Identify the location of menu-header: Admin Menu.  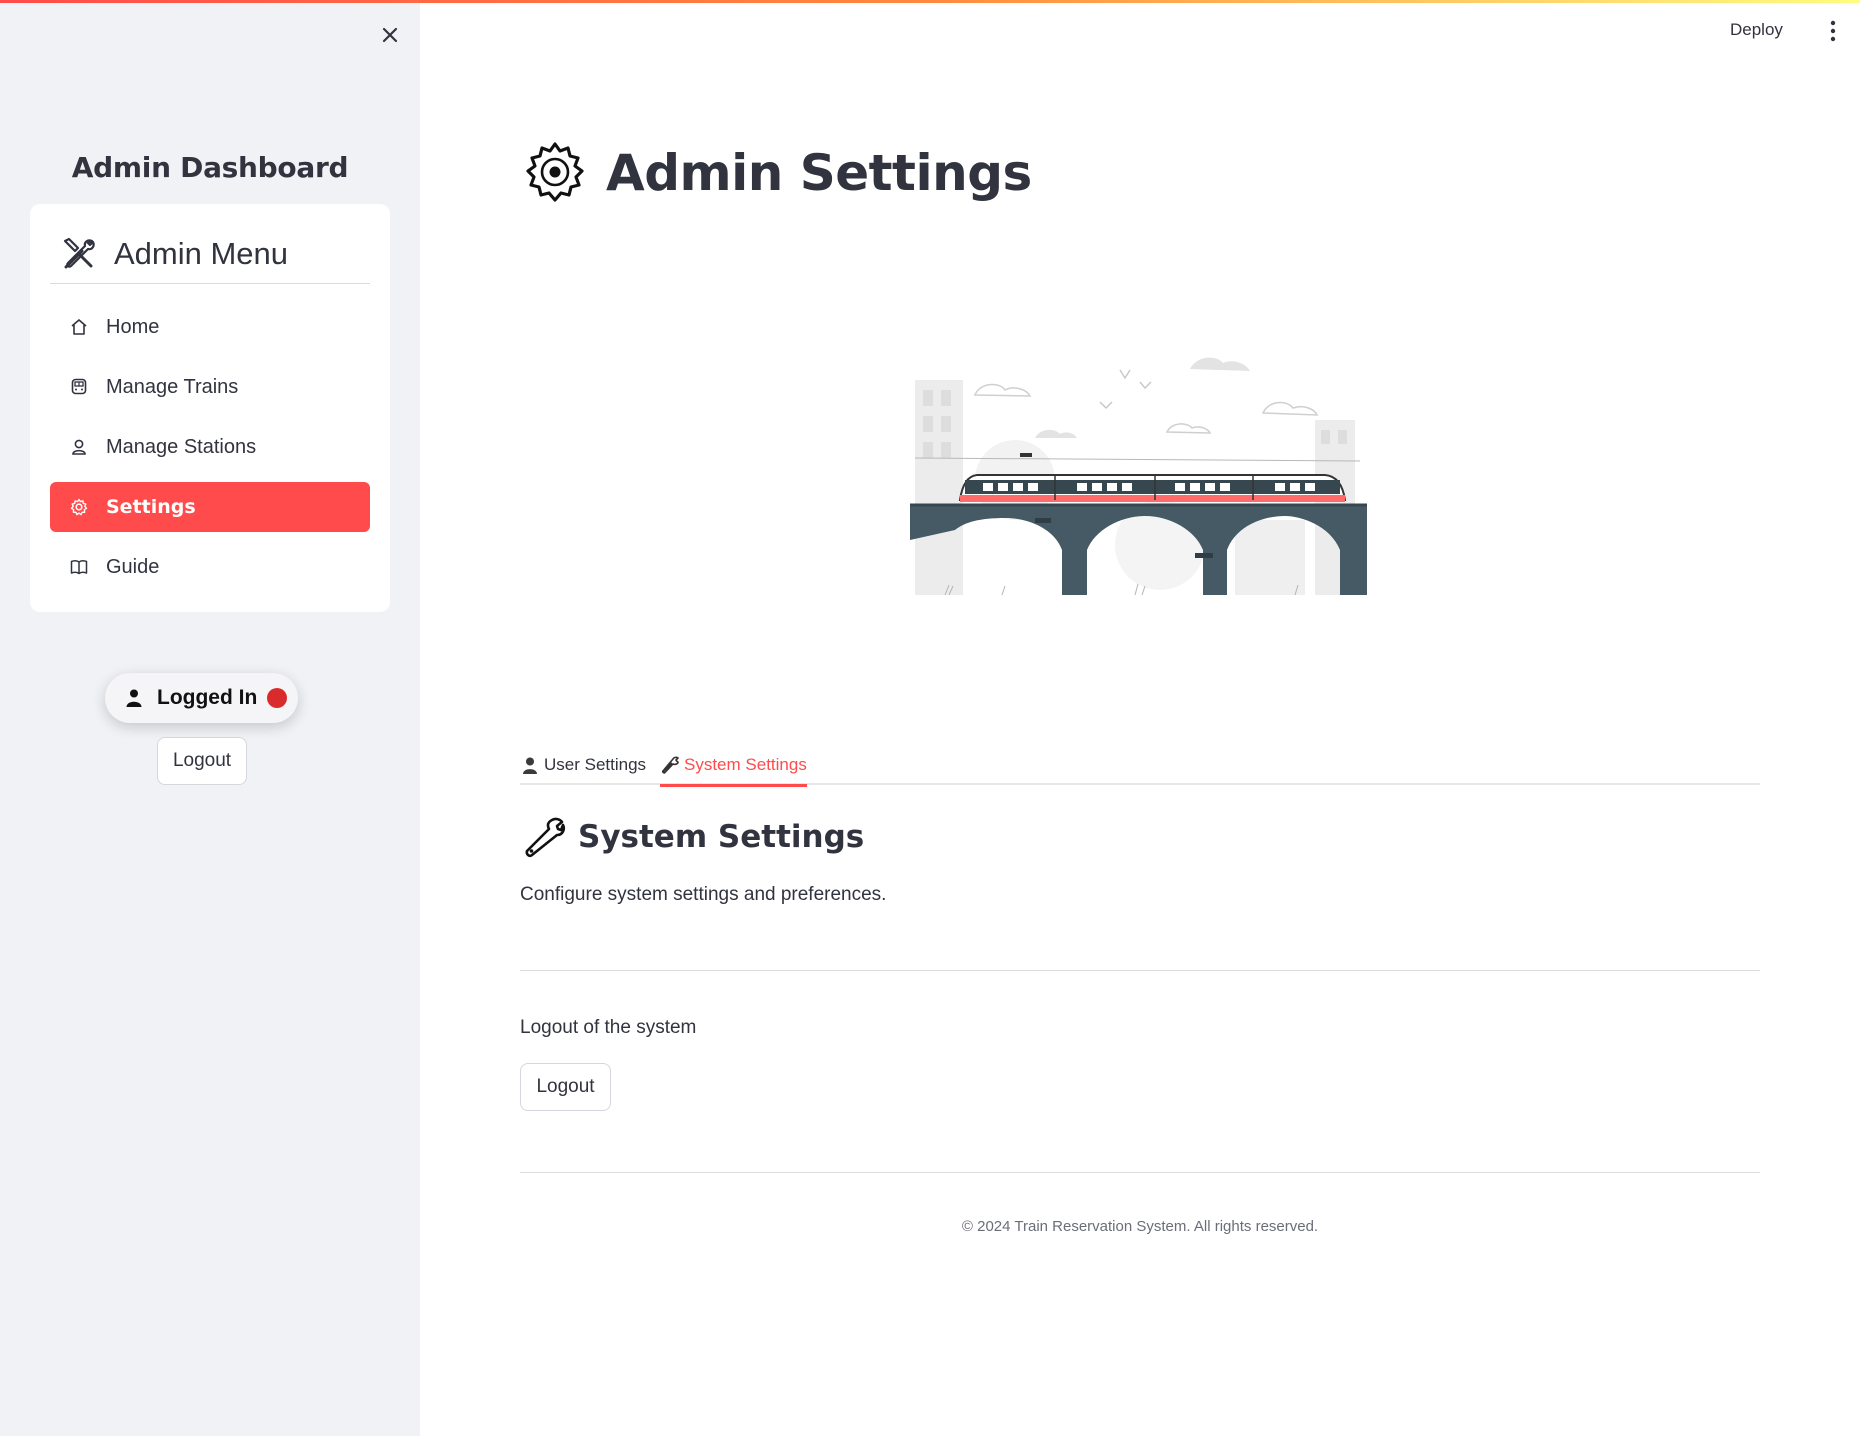
(210, 254).